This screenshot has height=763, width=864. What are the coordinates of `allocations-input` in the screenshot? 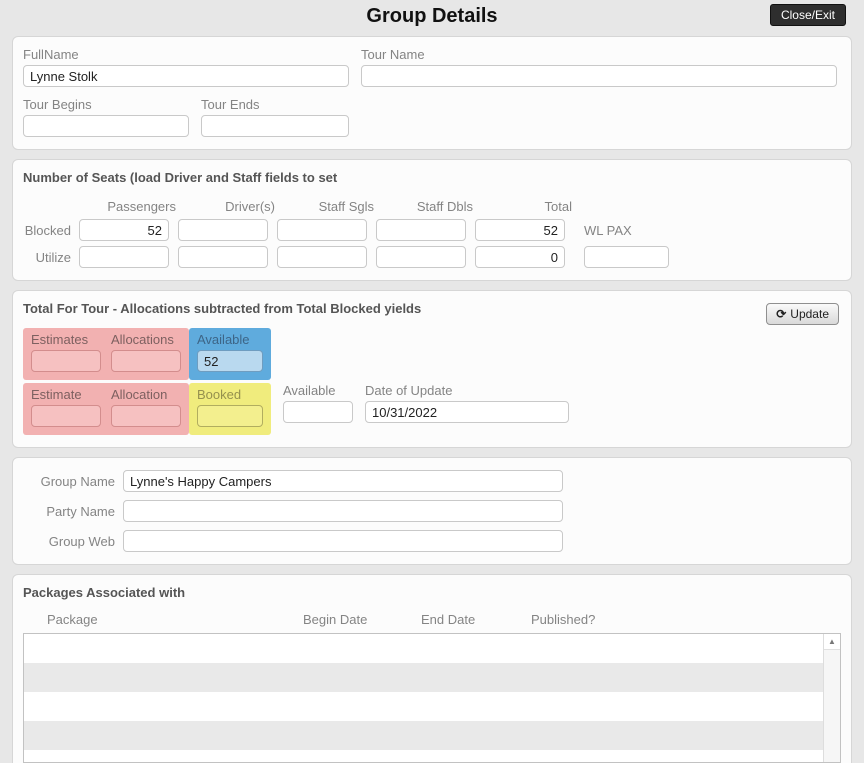 It's located at (146, 361).